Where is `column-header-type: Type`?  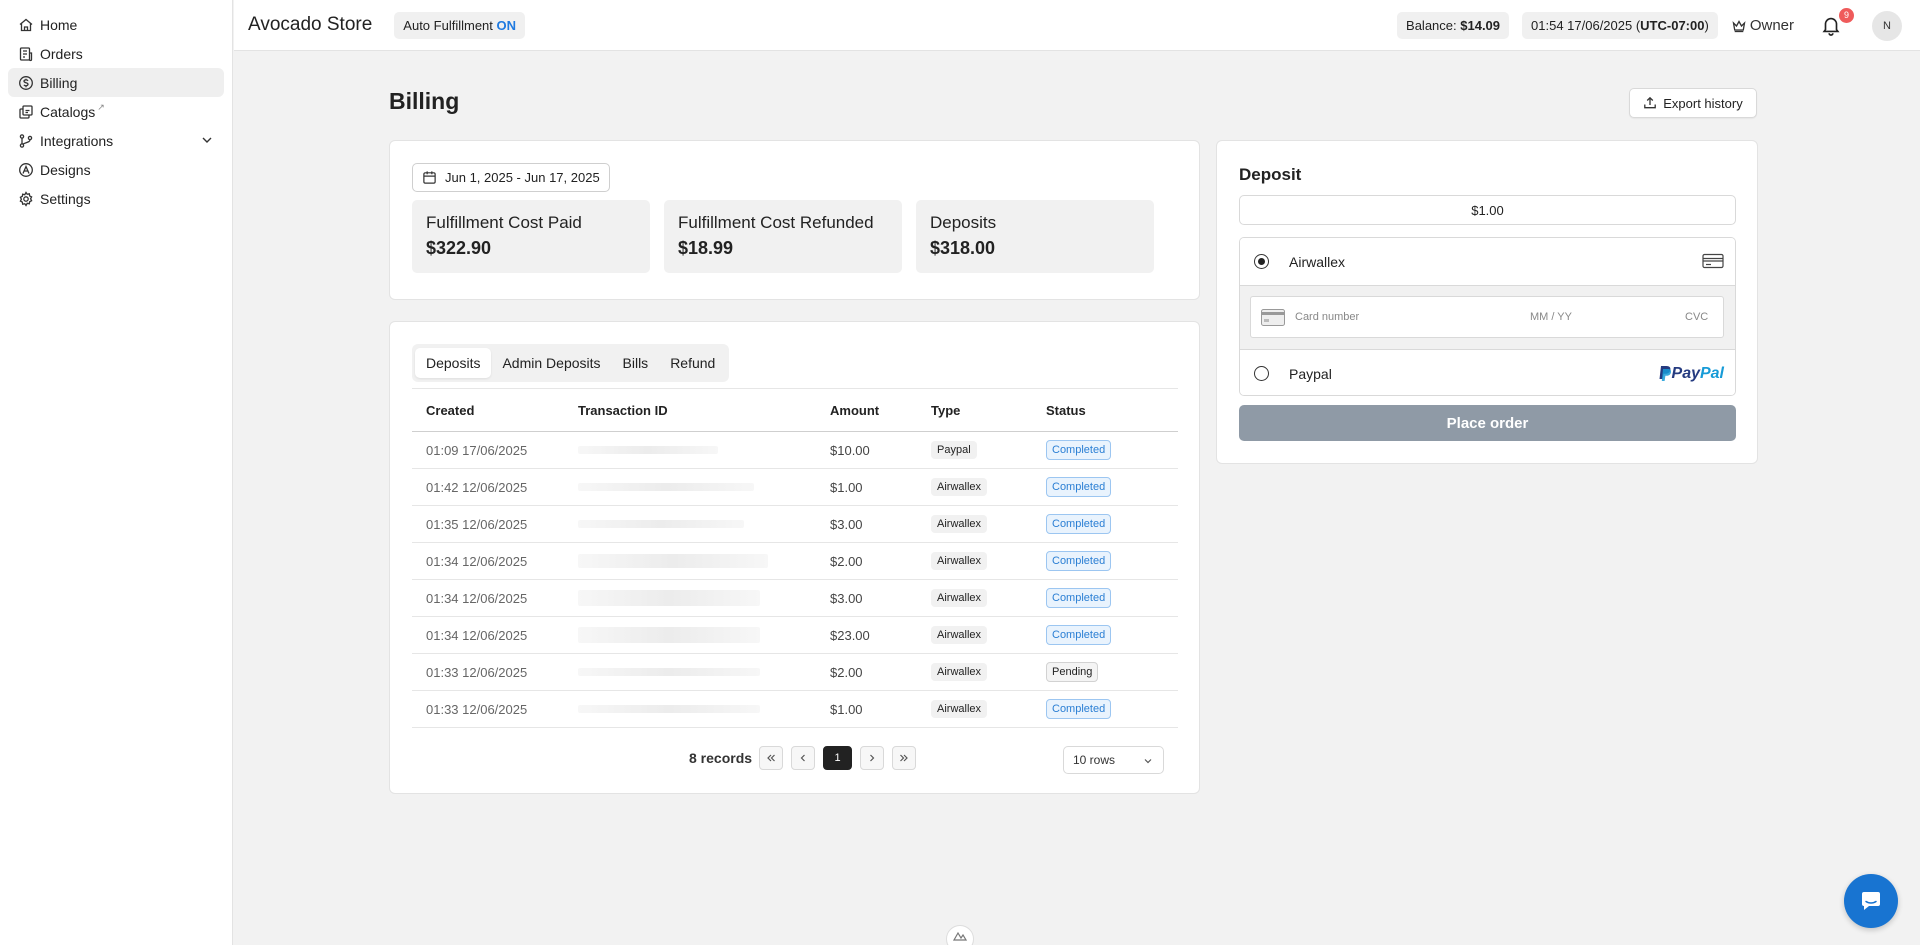 column-header-type: Type is located at coordinates (988, 410).